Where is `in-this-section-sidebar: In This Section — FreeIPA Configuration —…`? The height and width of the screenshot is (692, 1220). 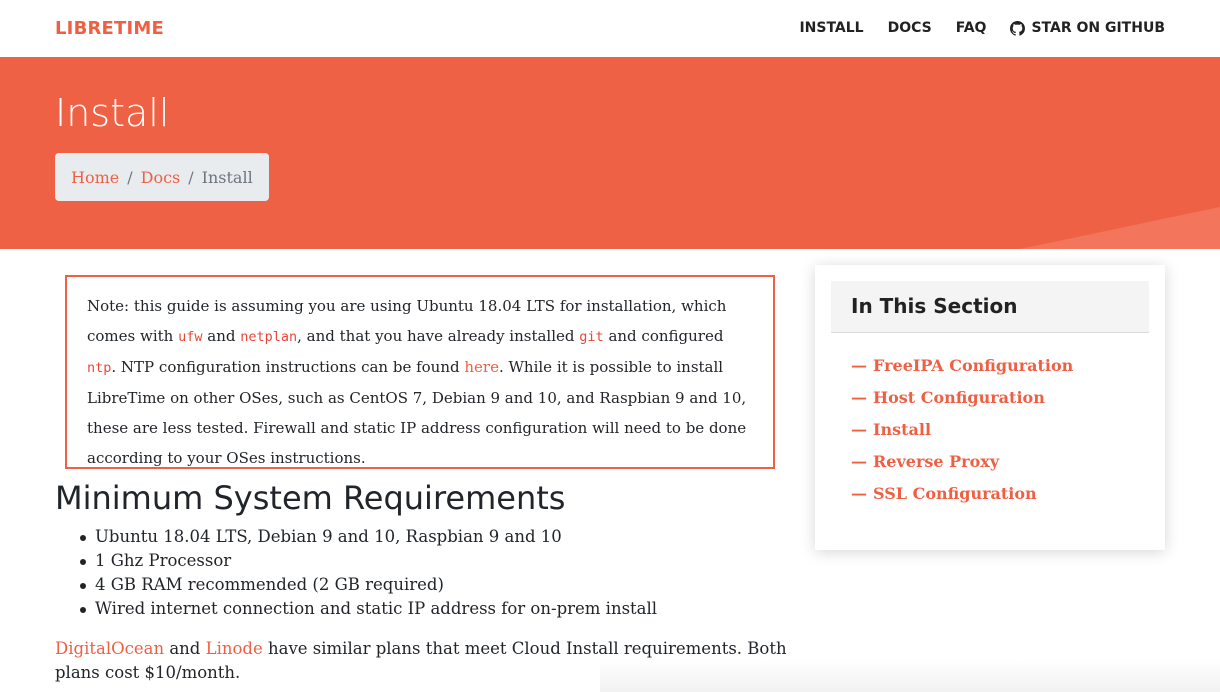 in-this-section-sidebar: In This Section — FreeIPA Configuration —… is located at coordinates (990, 407).